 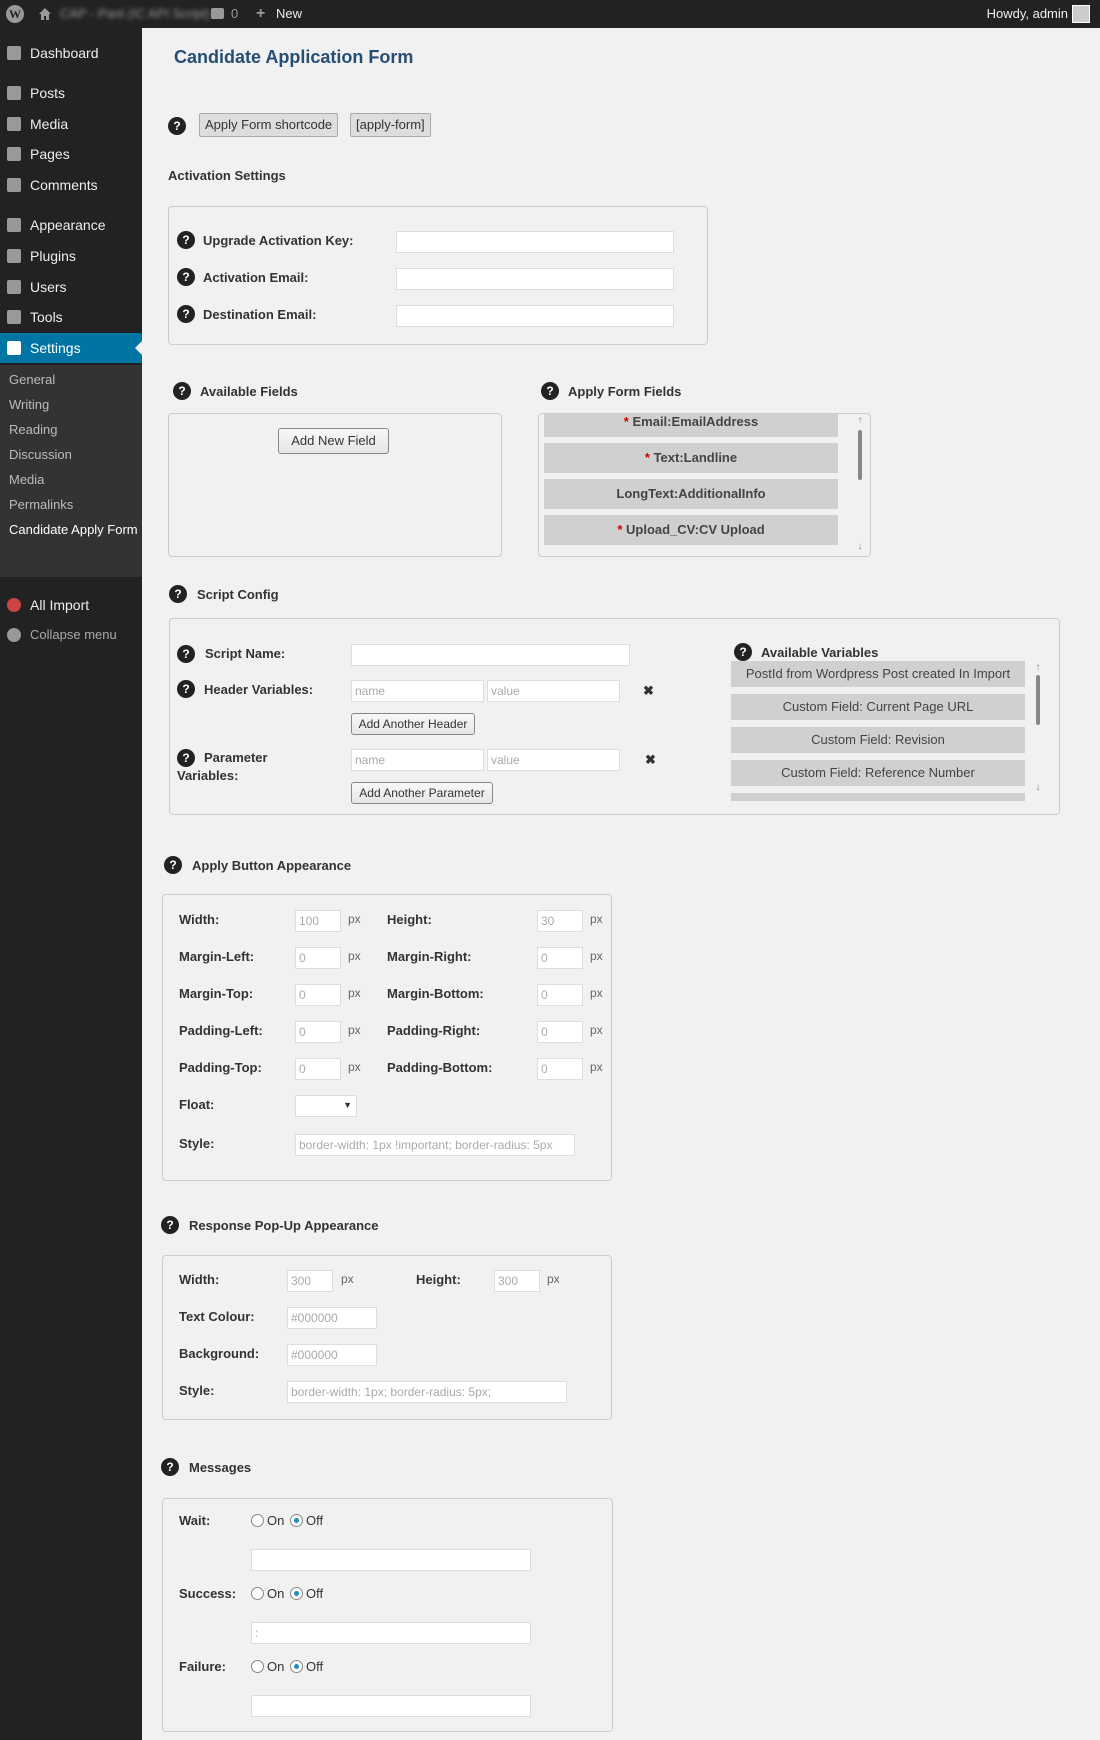 What do you see at coordinates (45, 14) in the screenshot?
I see `home-icon` at bounding box center [45, 14].